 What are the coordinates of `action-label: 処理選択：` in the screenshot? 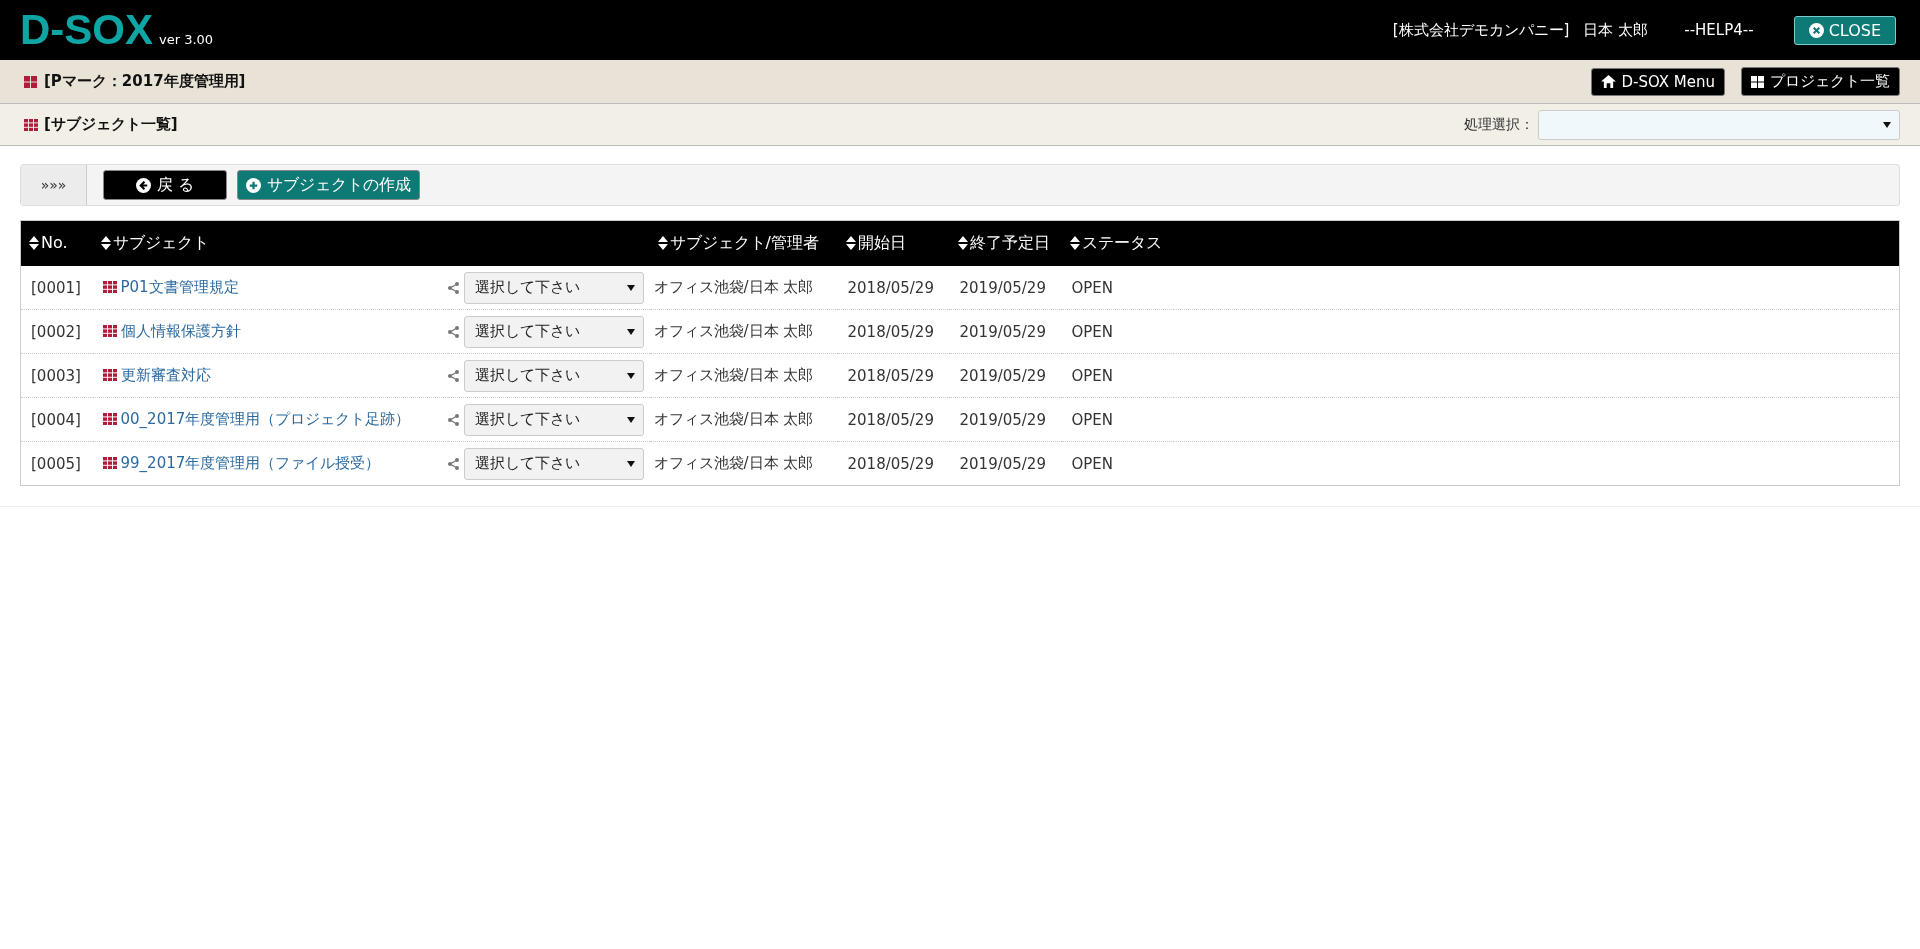 It's located at (1499, 124).